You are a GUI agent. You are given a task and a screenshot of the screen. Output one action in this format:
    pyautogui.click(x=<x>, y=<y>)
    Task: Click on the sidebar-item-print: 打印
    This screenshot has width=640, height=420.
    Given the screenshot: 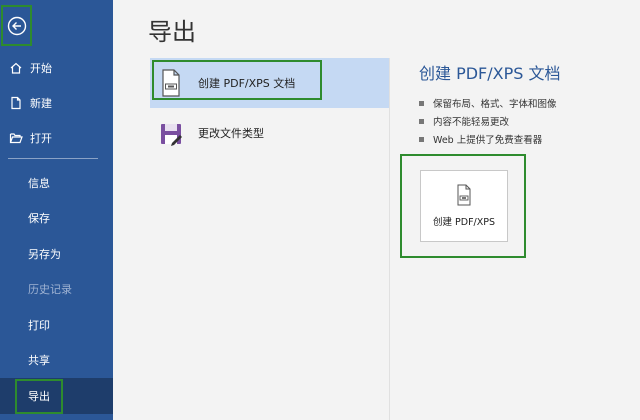 What is the action you would take?
    pyautogui.click(x=56, y=325)
    